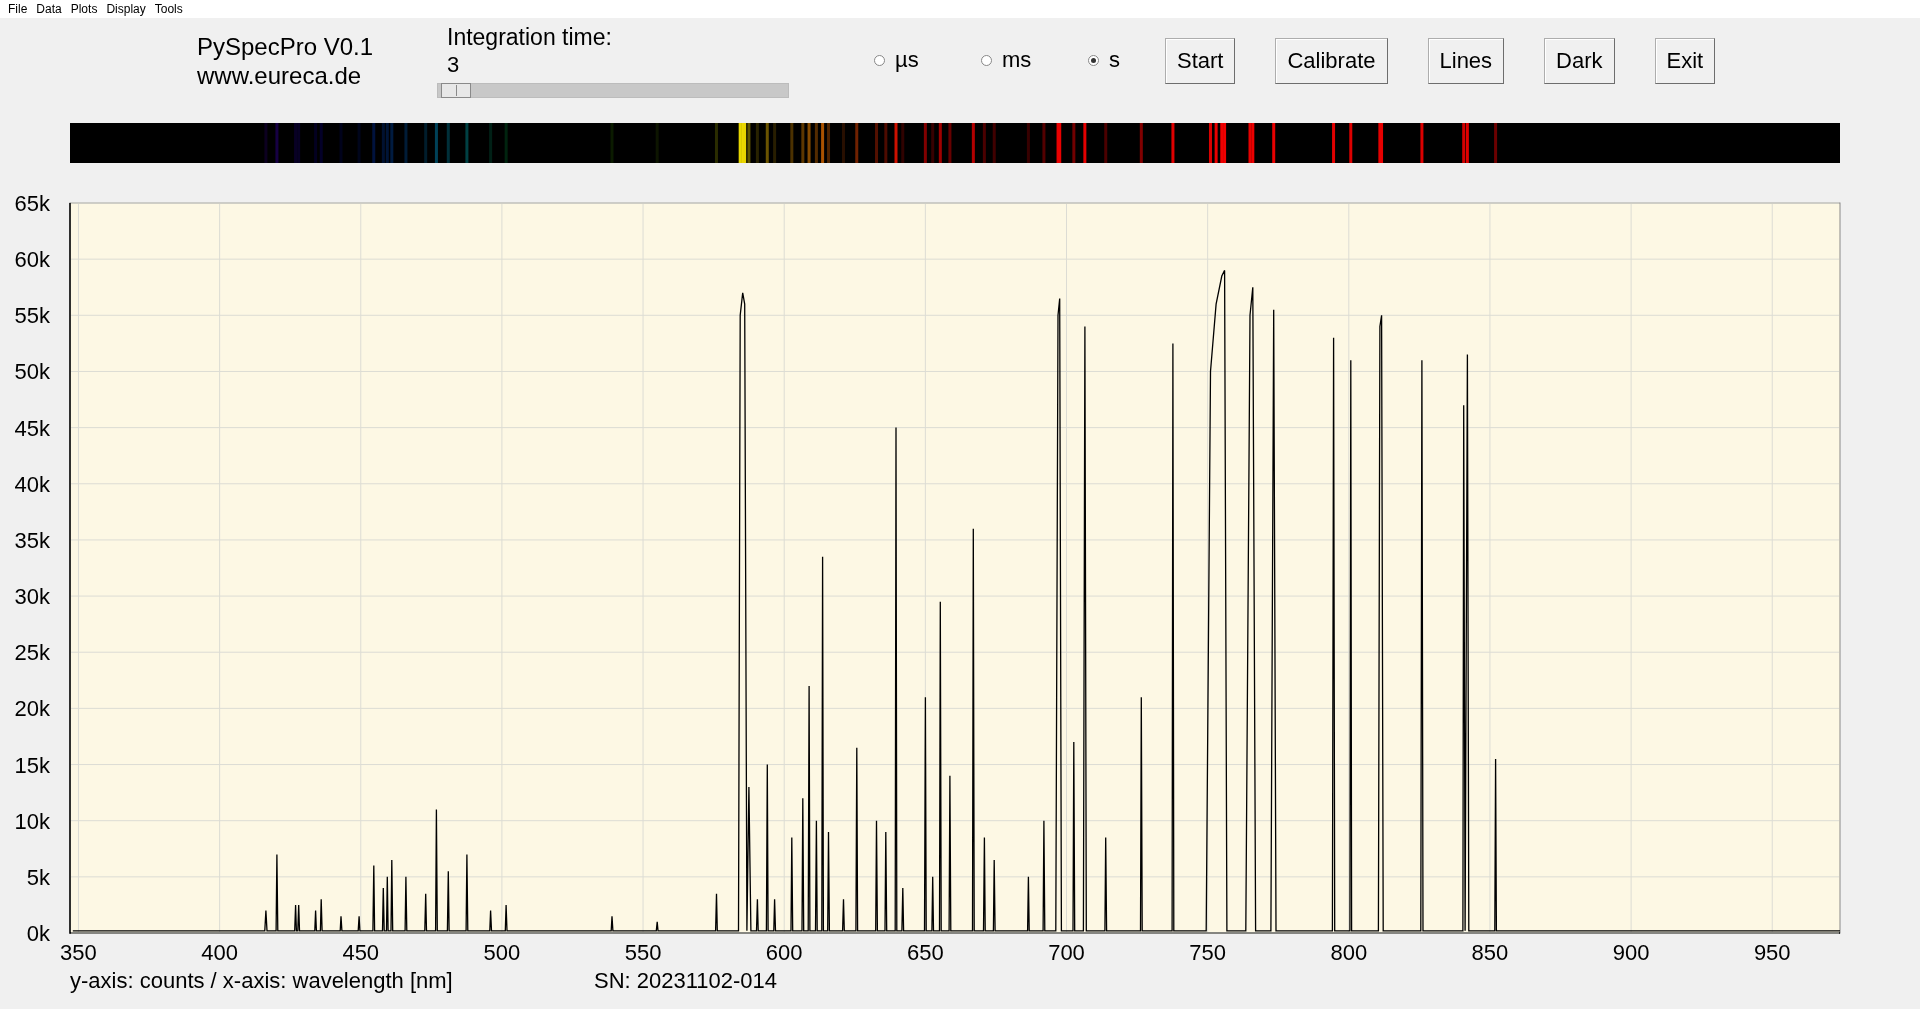 Image resolution: width=1920 pixels, height=1009 pixels. Describe the element at coordinates (784, 952) in the screenshot. I see `x-tick-label: 600` at that location.